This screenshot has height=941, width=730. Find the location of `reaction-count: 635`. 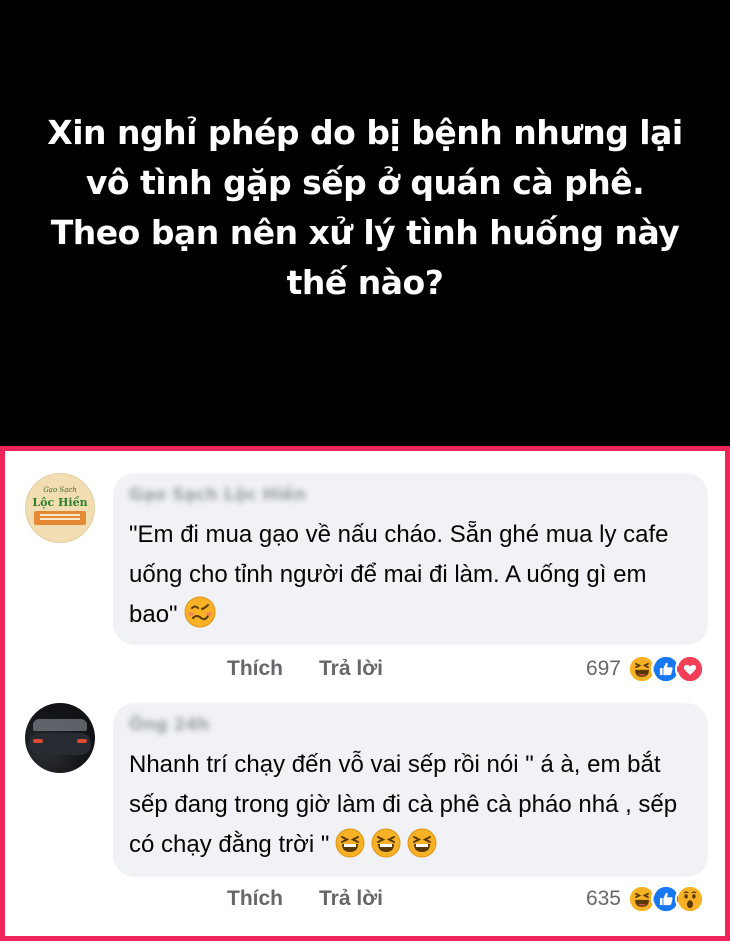

reaction-count: 635 is located at coordinates (603, 898).